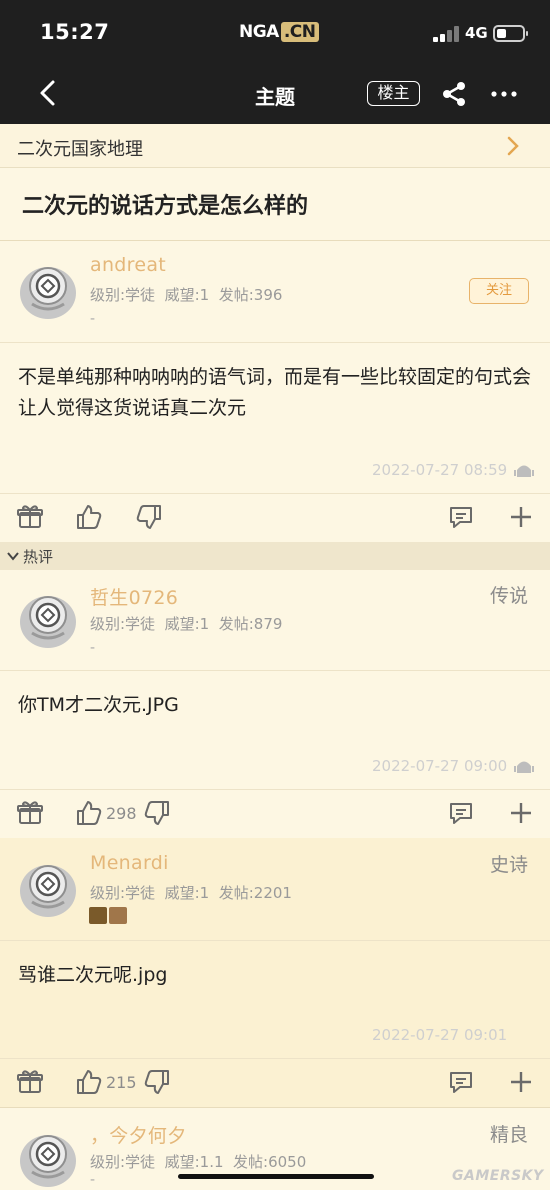 This screenshot has width=550, height=1190. Describe the element at coordinates (393, 93) in the screenshot. I see `owner-only-button: 楼主` at that location.